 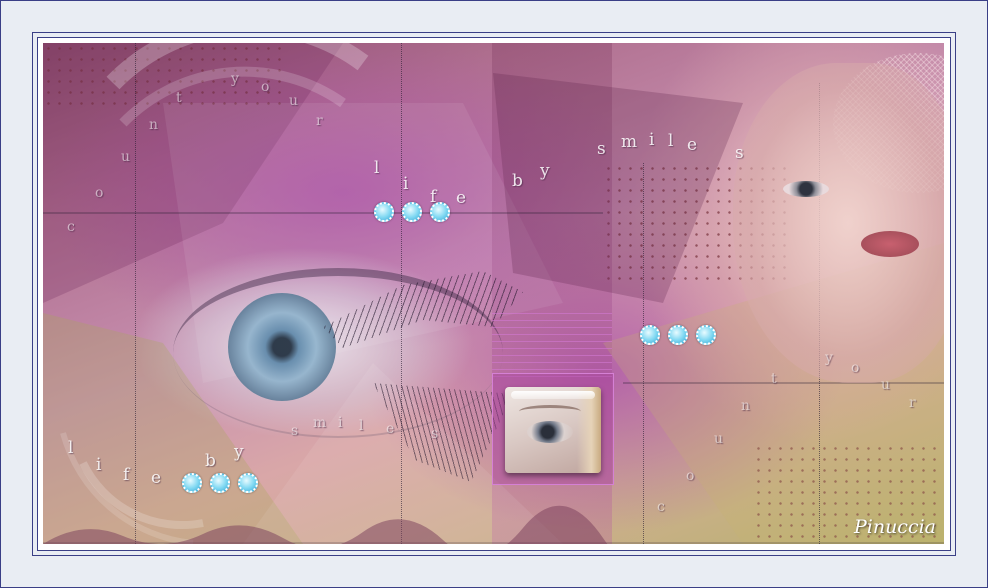 What do you see at coordinates (550, 411) in the screenshot?
I see `thumbnail-eyebrow` at bounding box center [550, 411].